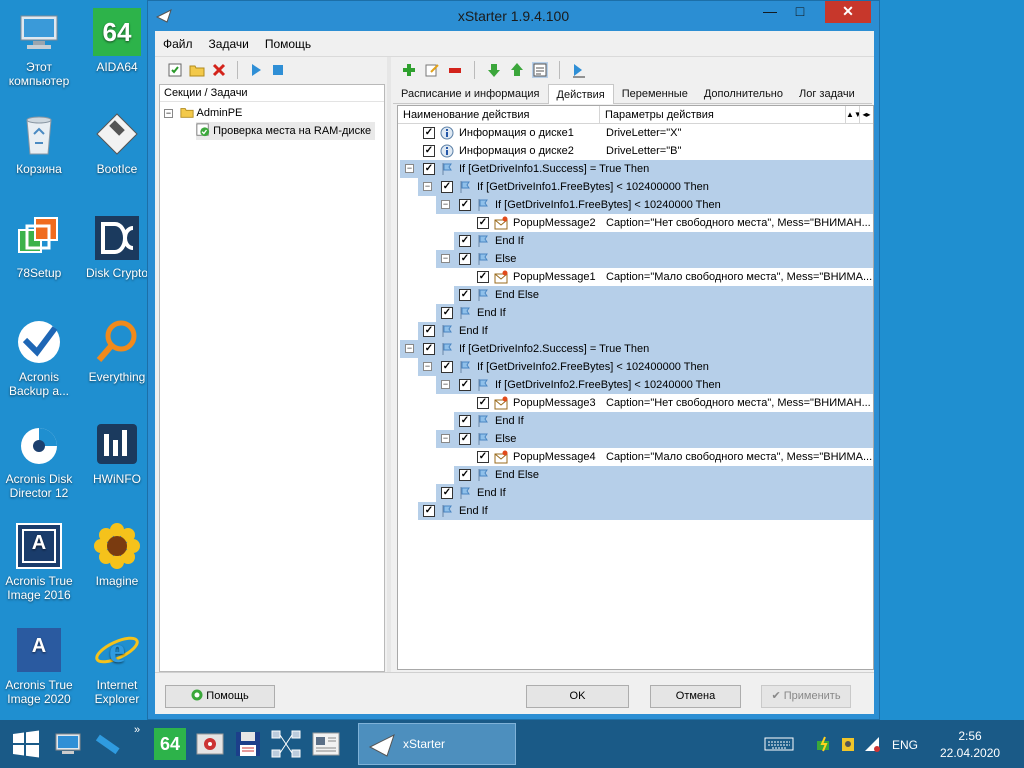  What do you see at coordinates (117, 143) in the screenshot?
I see `desktop-icon-bootice: BootIce` at bounding box center [117, 143].